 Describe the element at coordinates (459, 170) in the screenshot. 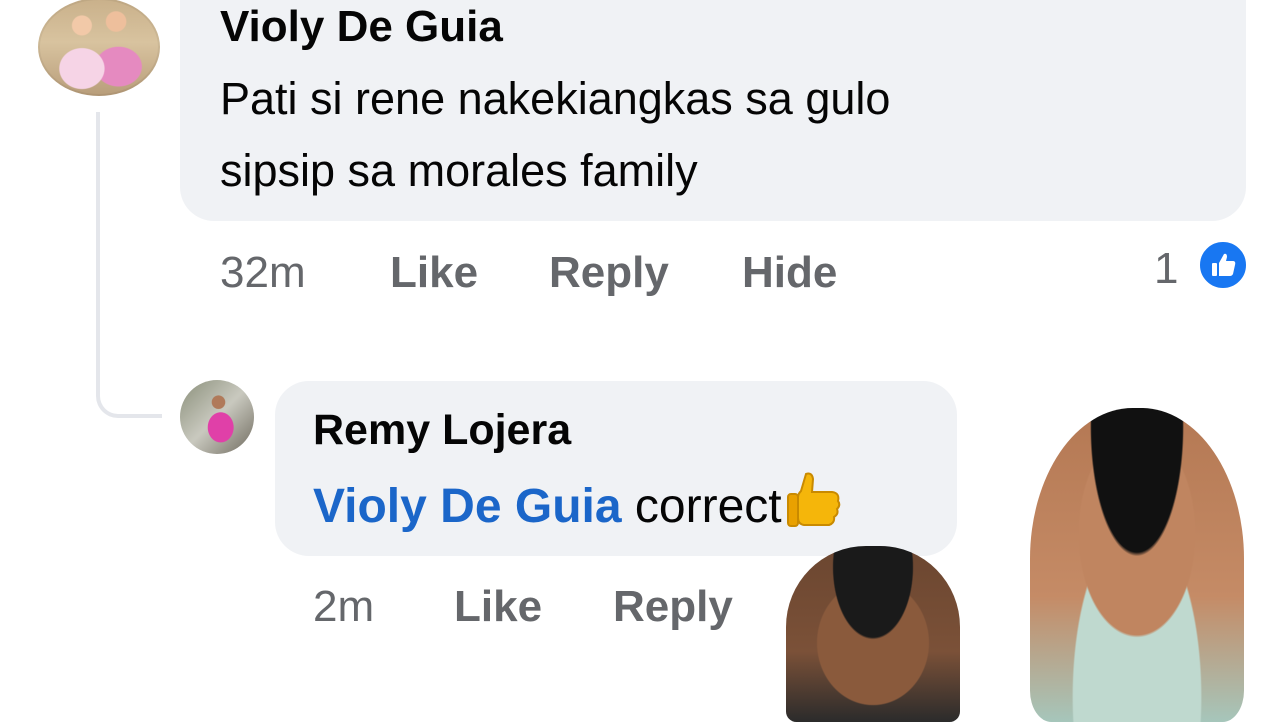

I see `comment-text-line: sipsip sa morales family` at that location.